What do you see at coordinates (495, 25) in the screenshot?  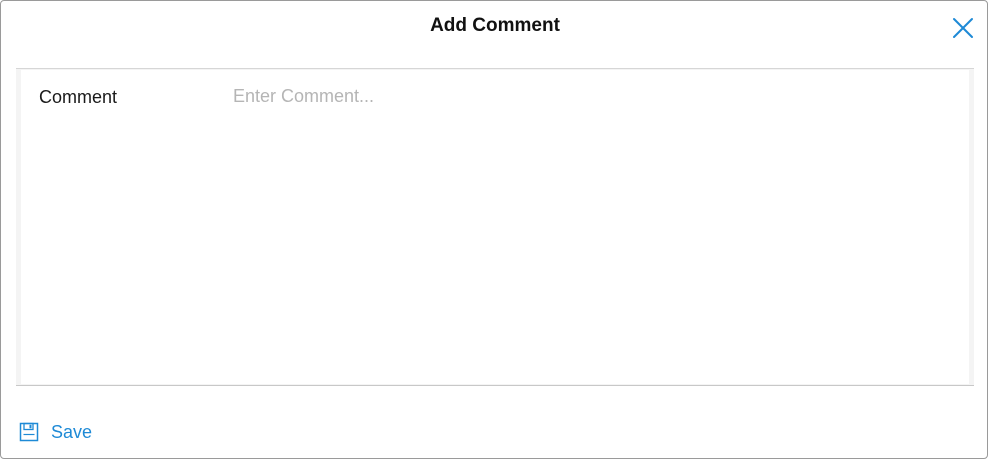 I see `dialog-title: Add Comment` at bounding box center [495, 25].